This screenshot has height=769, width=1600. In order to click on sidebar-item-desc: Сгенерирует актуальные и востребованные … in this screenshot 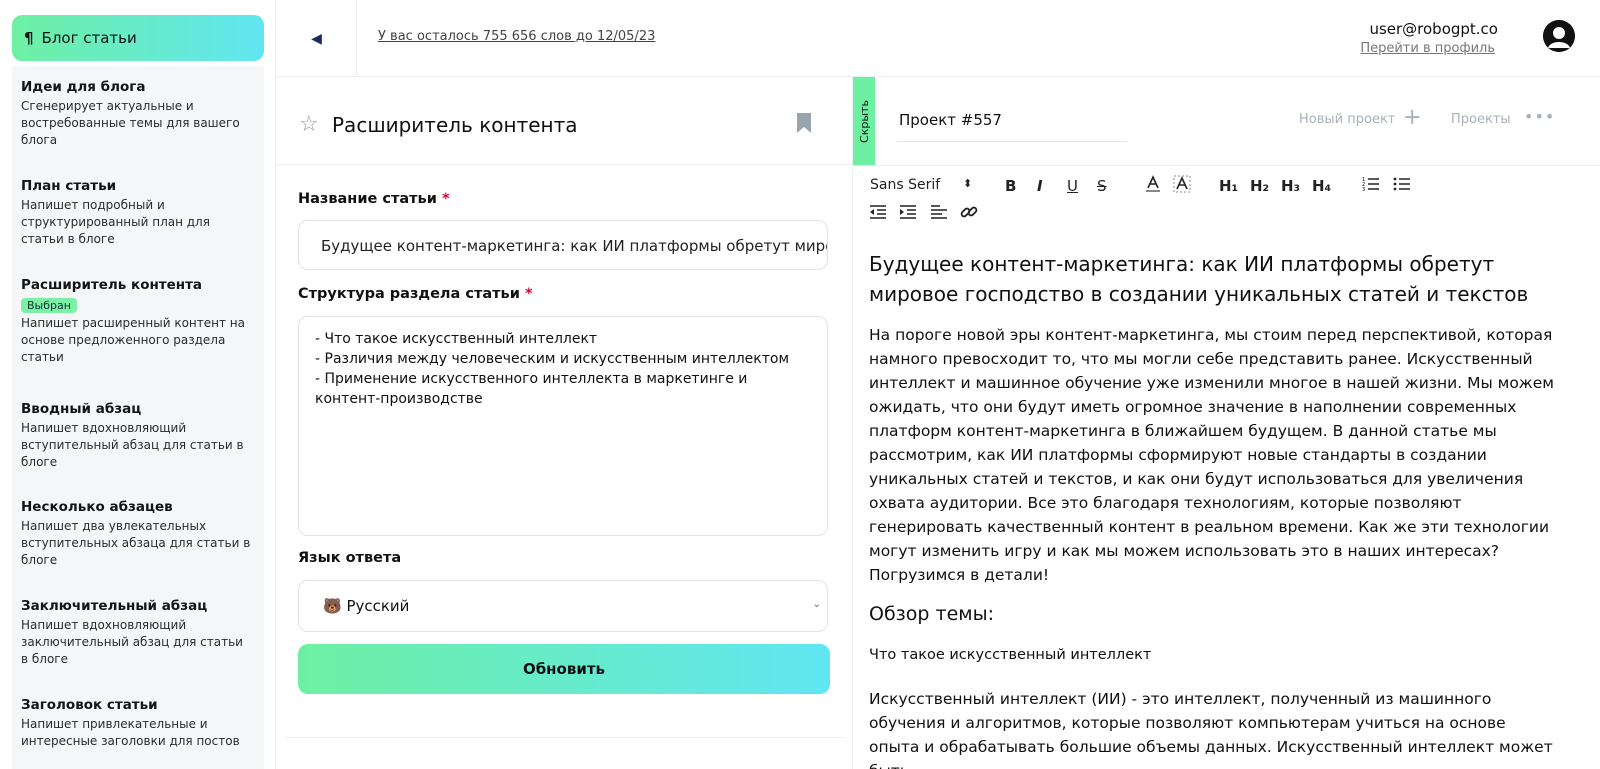, I will do `click(130, 123)`.